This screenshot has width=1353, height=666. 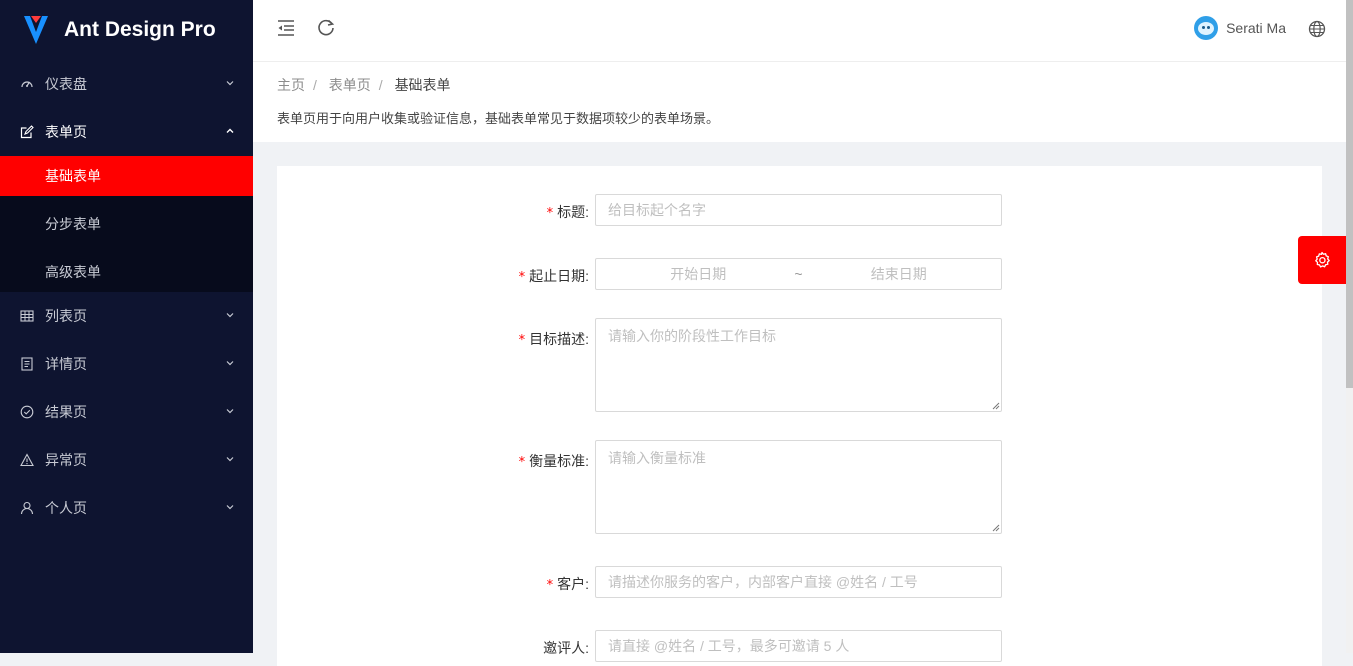 I want to click on sidebar-item-step-form: 分步表单, so click(x=126, y=224).